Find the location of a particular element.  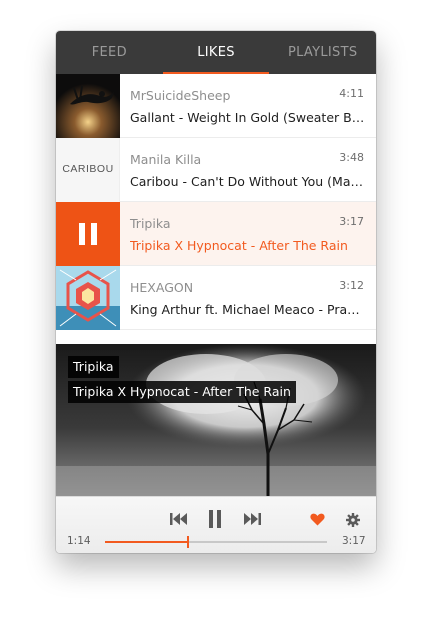

tab-likes-label: LIKES is located at coordinates (216, 52).